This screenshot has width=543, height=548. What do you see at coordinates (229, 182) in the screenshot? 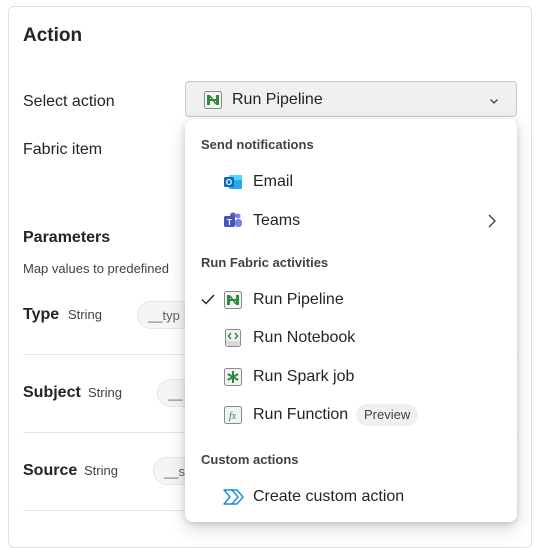
I see `svg-text: O` at bounding box center [229, 182].